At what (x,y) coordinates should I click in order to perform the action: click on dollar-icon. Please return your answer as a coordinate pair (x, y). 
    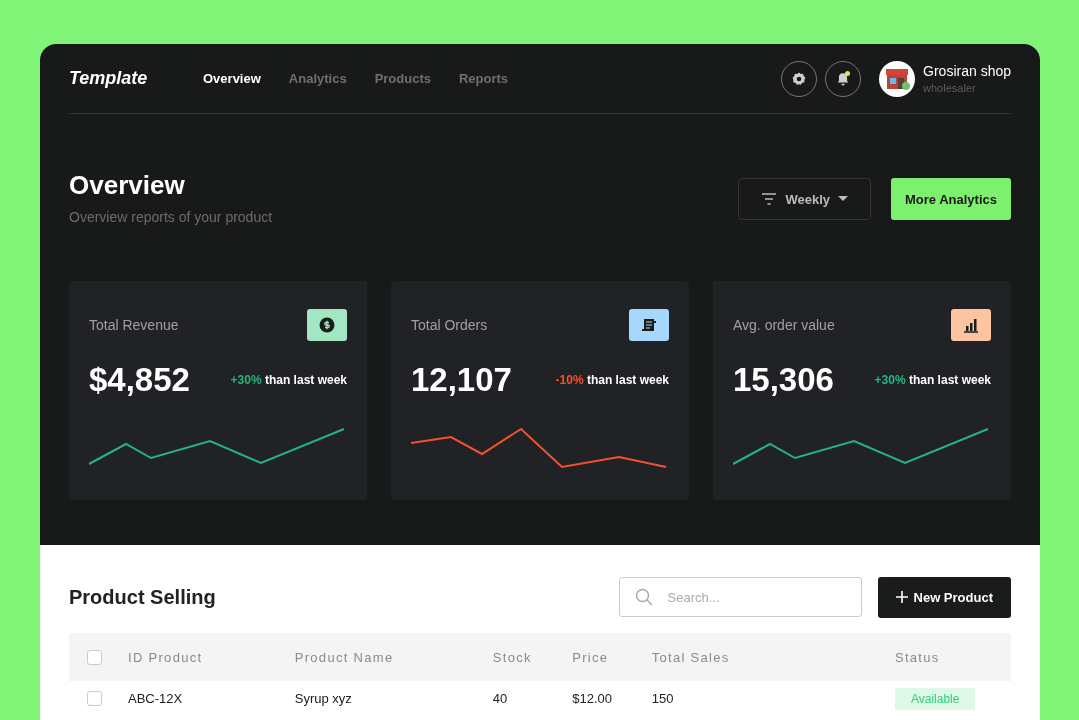
    Looking at the image, I should click on (327, 325).